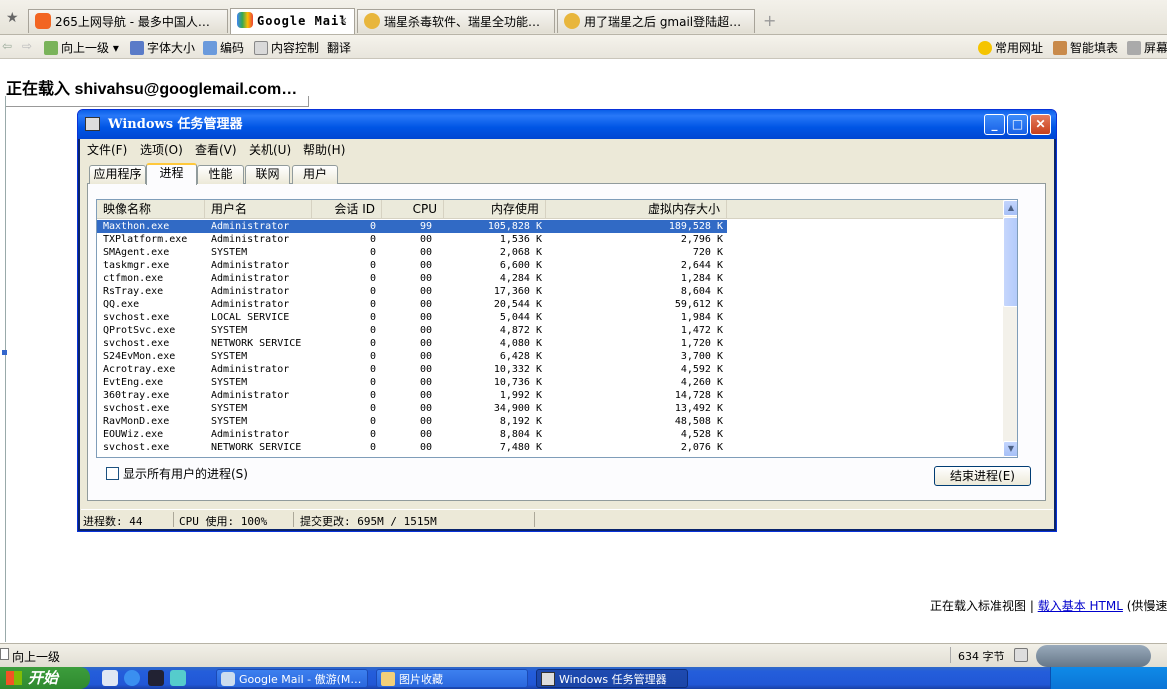  I want to click on speaker-icon, so click(1021, 655).